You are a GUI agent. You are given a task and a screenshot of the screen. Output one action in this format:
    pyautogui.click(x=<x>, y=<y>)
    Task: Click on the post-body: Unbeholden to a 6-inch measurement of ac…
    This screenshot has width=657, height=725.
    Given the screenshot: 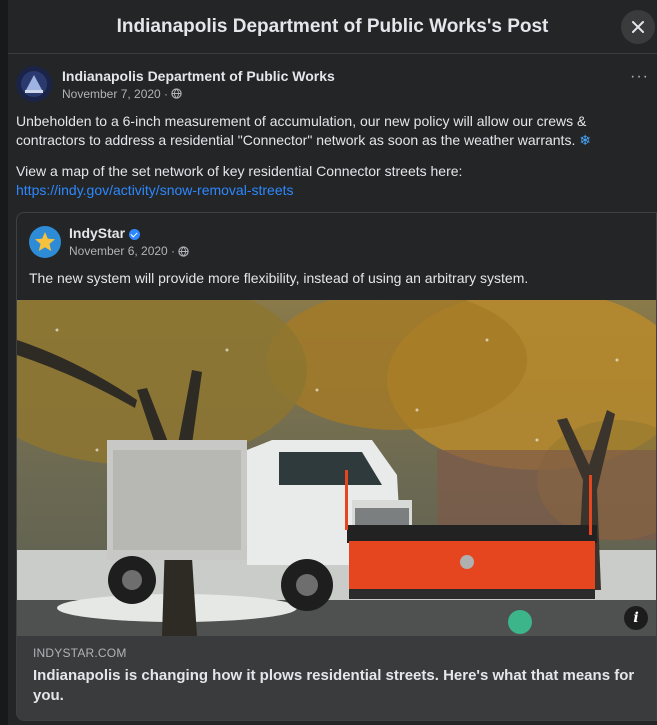 What is the action you would take?
    pyautogui.click(x=332, y=154)
    